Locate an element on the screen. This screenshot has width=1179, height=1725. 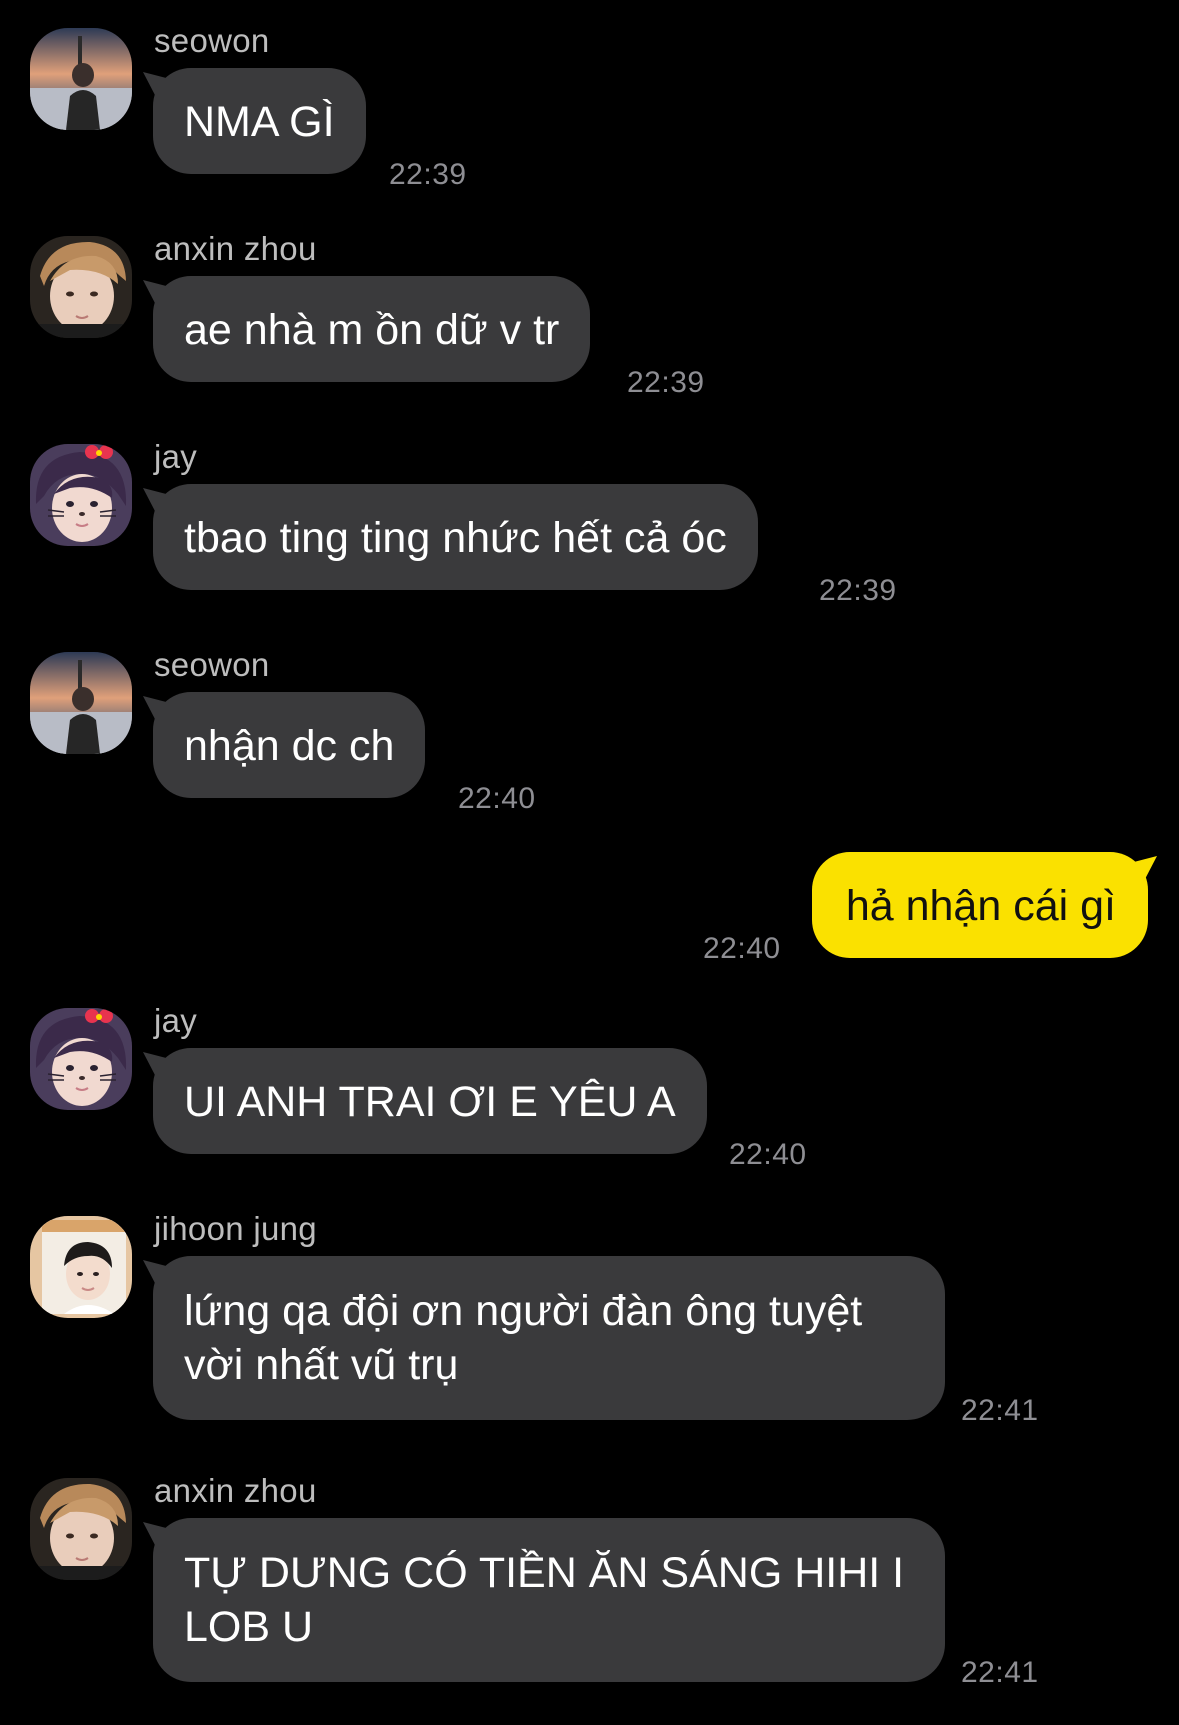
message-row: seowon NMA GÌ 22:39 is located at coordinates (589, 106).